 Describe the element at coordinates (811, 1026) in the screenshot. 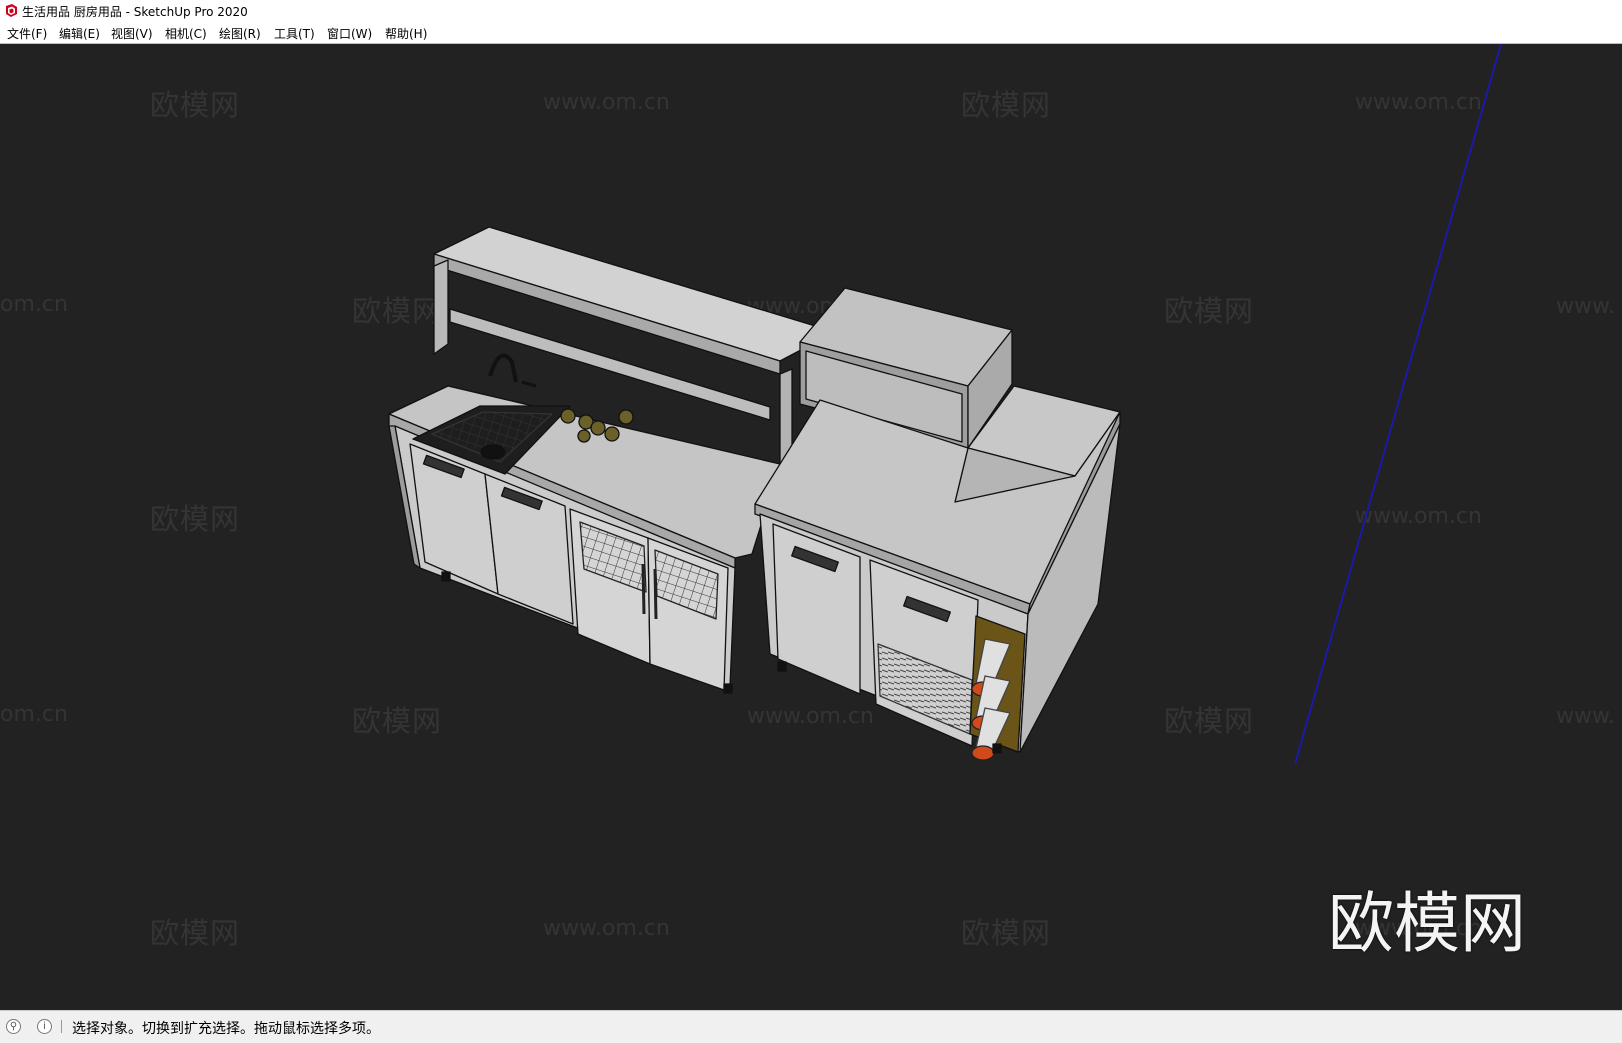

I see `status-bar: ⚲ i 选择对象。切换到扩充选择。拖动鼠标选择多项。` at that location.